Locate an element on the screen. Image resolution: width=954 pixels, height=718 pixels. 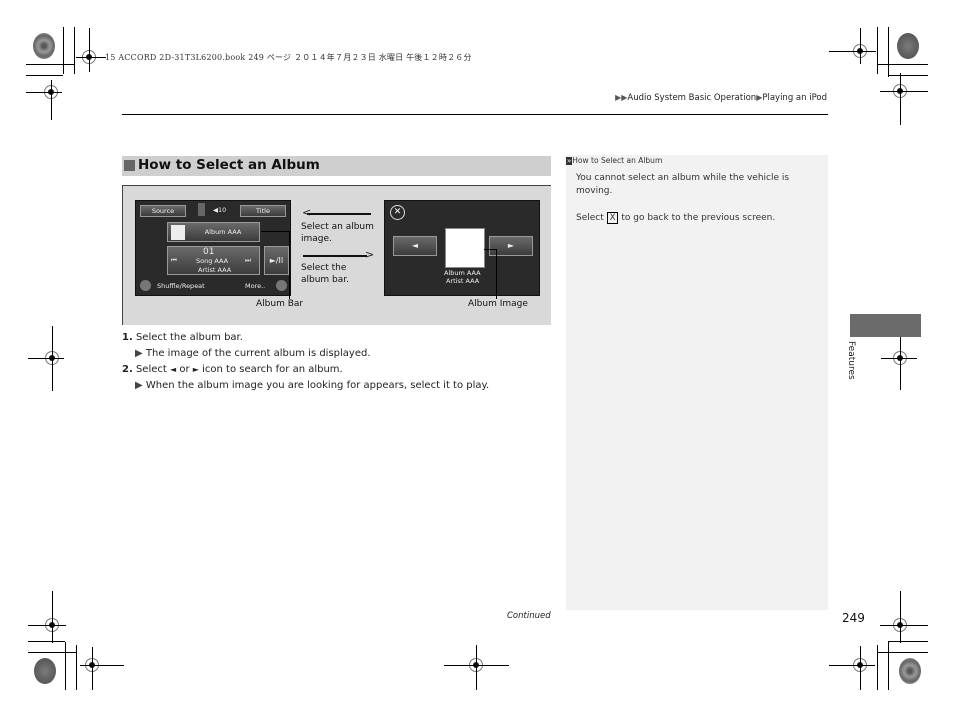
volume-level: ◀10 is located at coordinates (219, 210).